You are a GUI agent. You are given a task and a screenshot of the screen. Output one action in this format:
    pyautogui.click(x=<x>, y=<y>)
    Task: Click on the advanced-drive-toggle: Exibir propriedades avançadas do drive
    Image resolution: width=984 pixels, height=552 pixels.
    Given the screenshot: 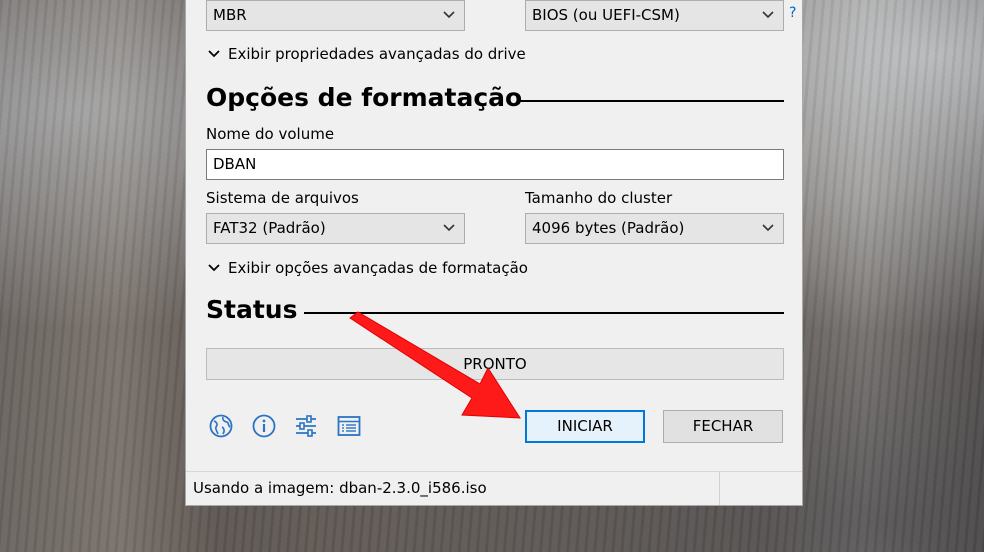 What is the action you would take?
    pyautogui.click(x=367, y=54)
    